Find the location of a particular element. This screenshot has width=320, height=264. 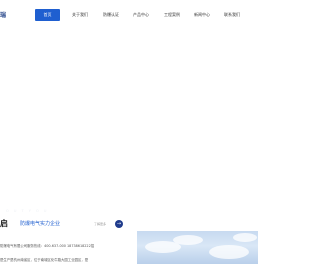

section-heading: 启 is located at coordinates (4, 223).